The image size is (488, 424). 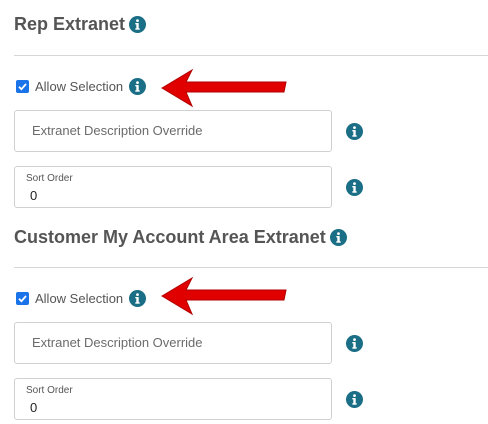 I want to click on customer-sort-order-value: 0, so click(x=34, y=407).